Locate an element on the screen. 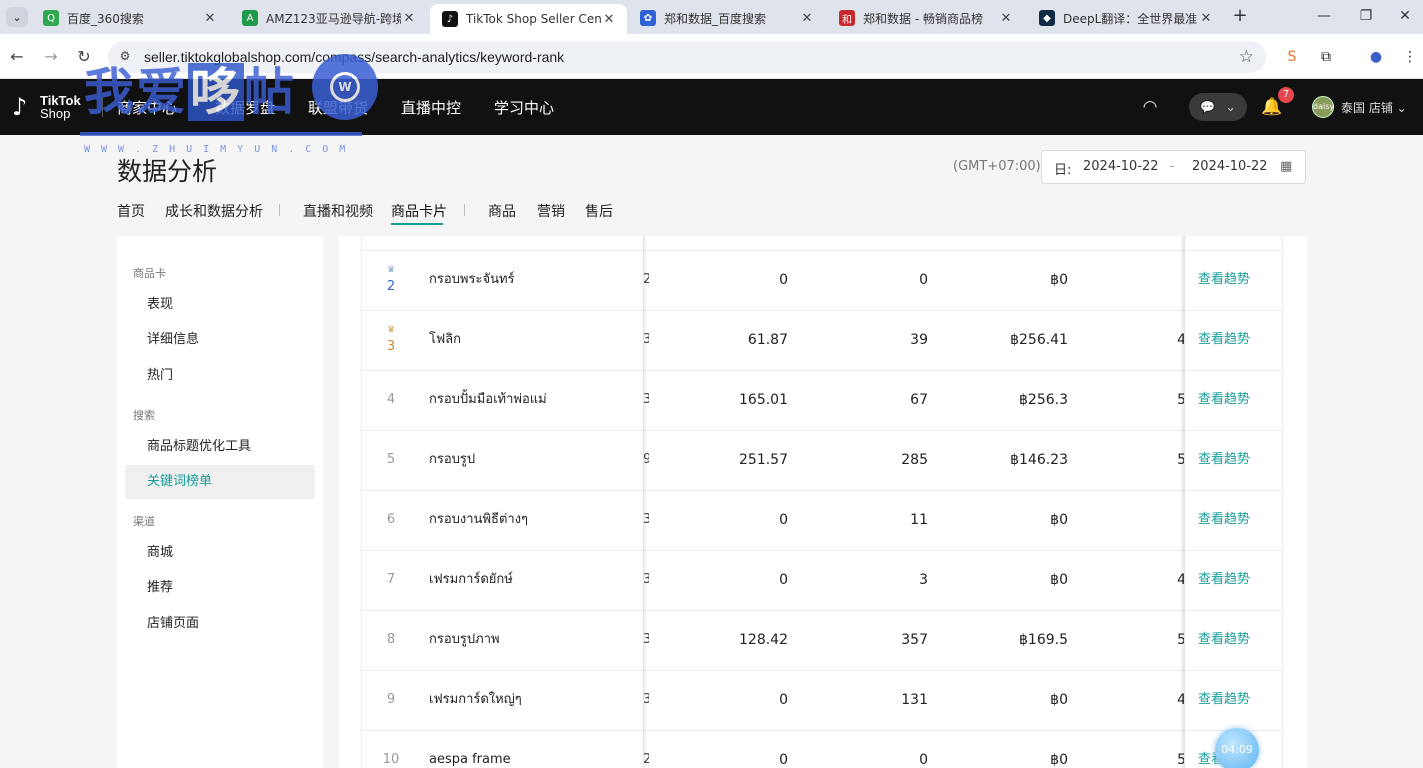 The height and width of the screenshot is (768, 1423). sidebar-item-keyword-rank: 关键词榜单 is located at coordinates (220, 482).